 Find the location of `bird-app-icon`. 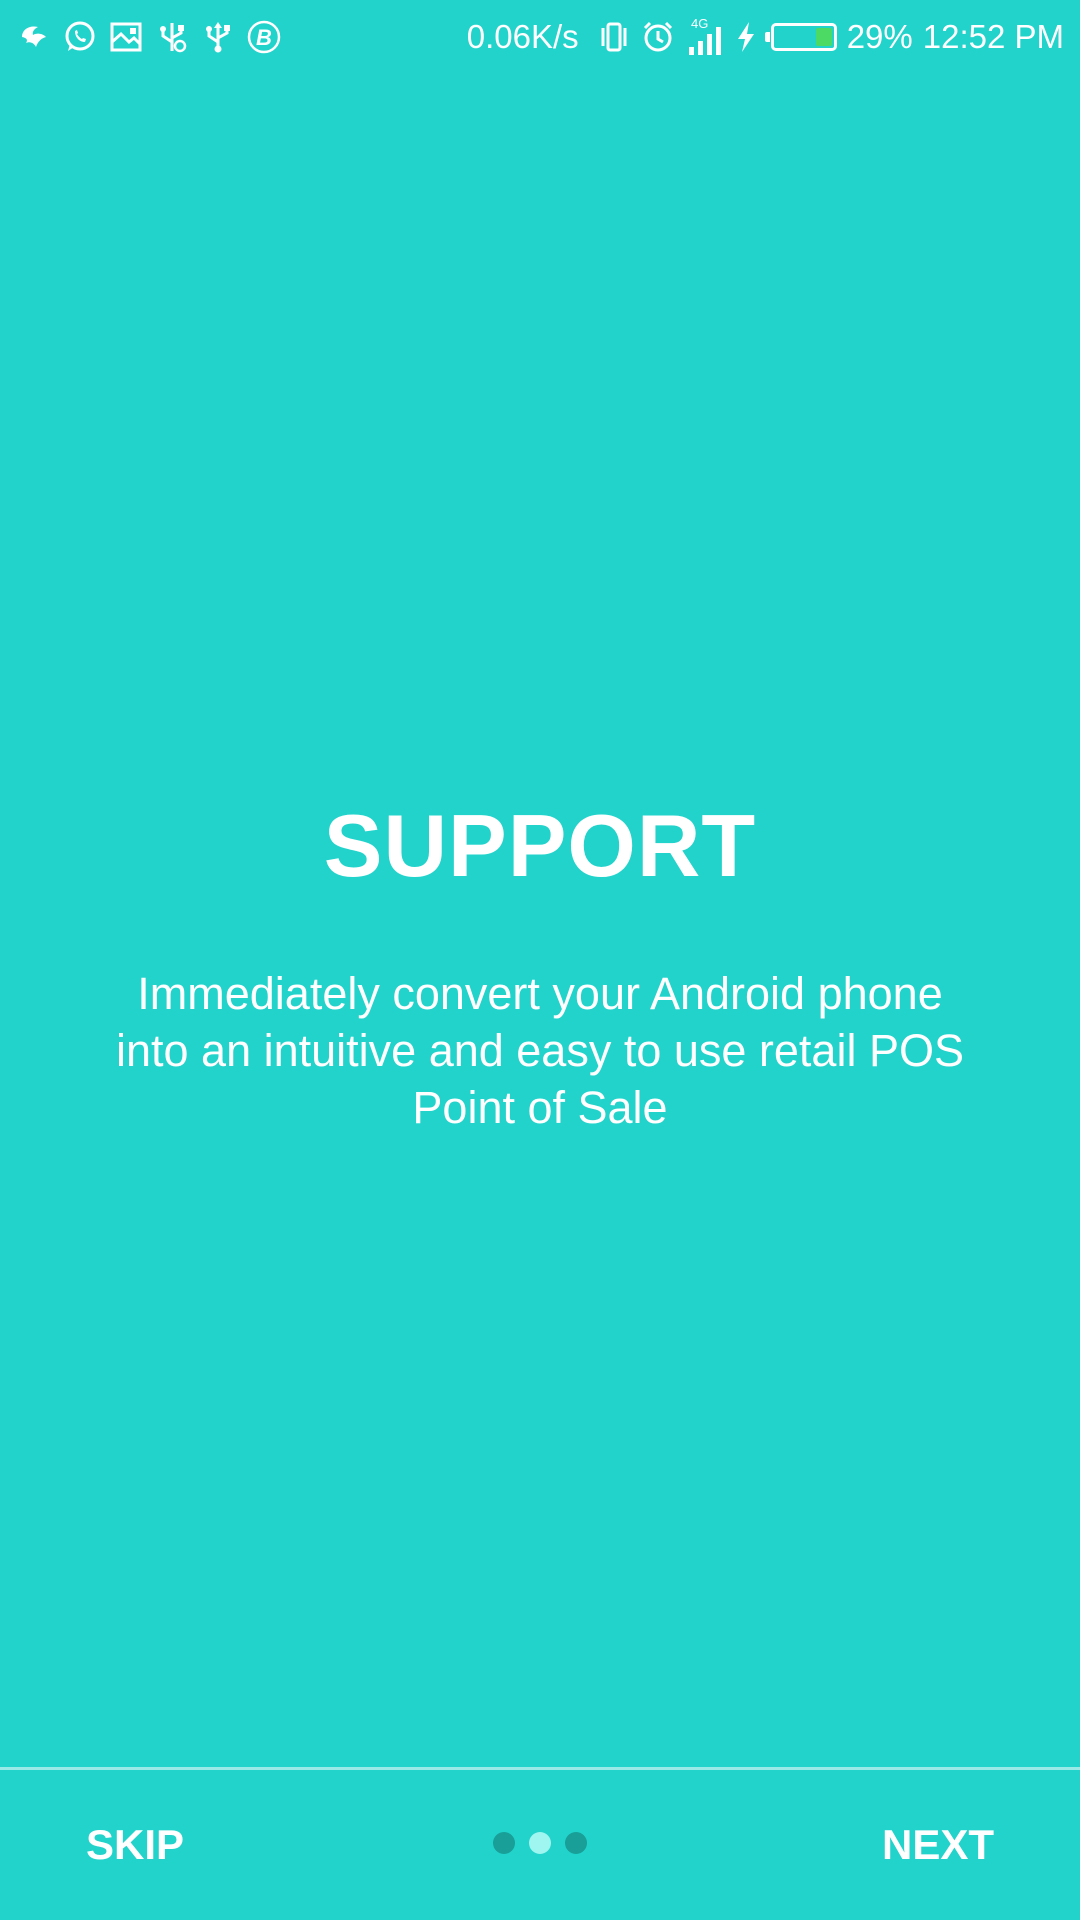

bird-app-icon is located at coordinates (34, 37).